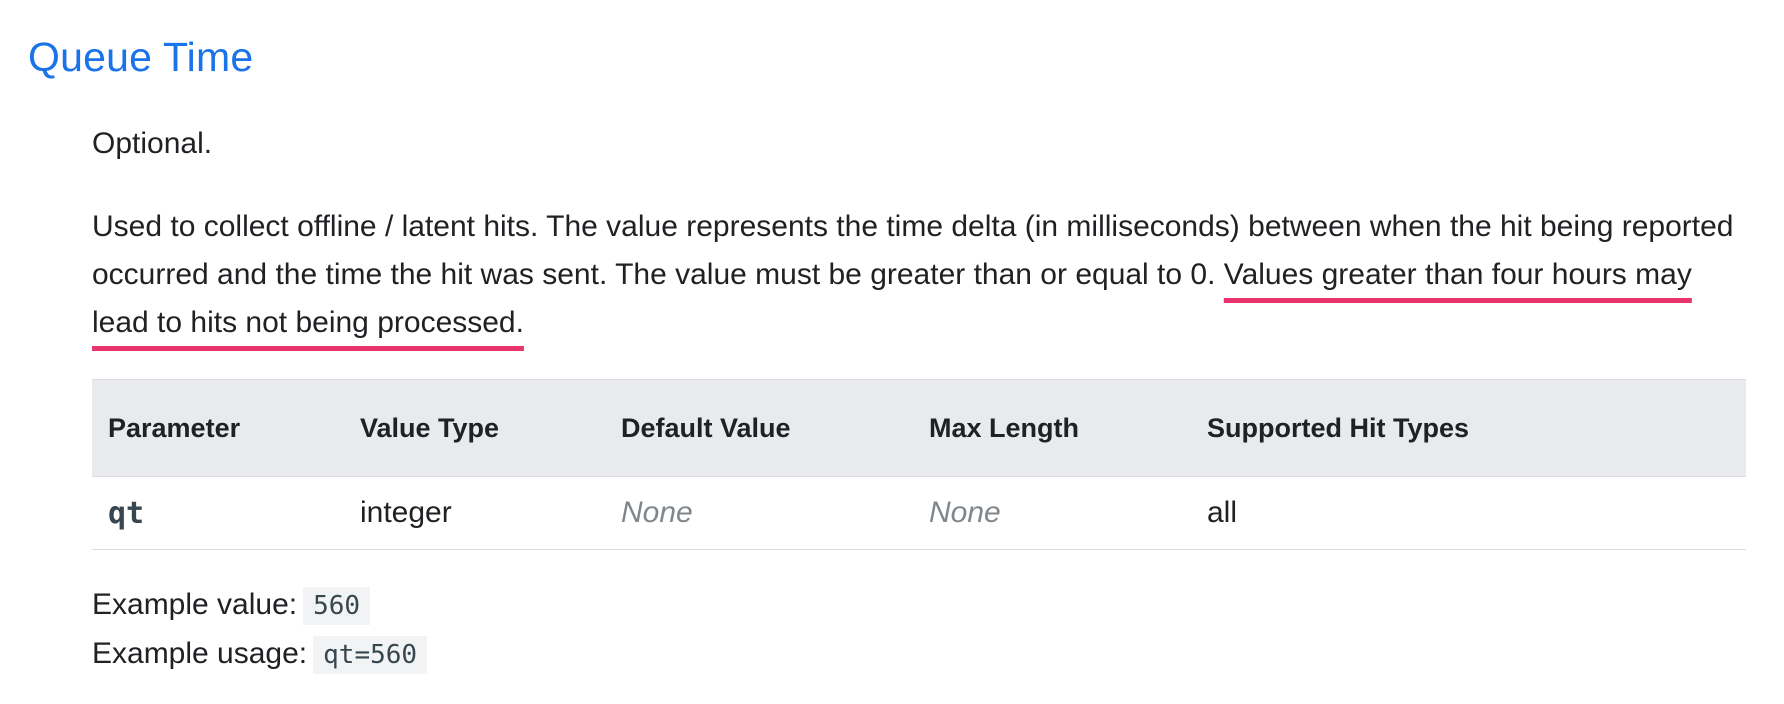 This screenshot has height=704, width=1784. I want to click on header-parameter: Parameter, so click(218, 428).